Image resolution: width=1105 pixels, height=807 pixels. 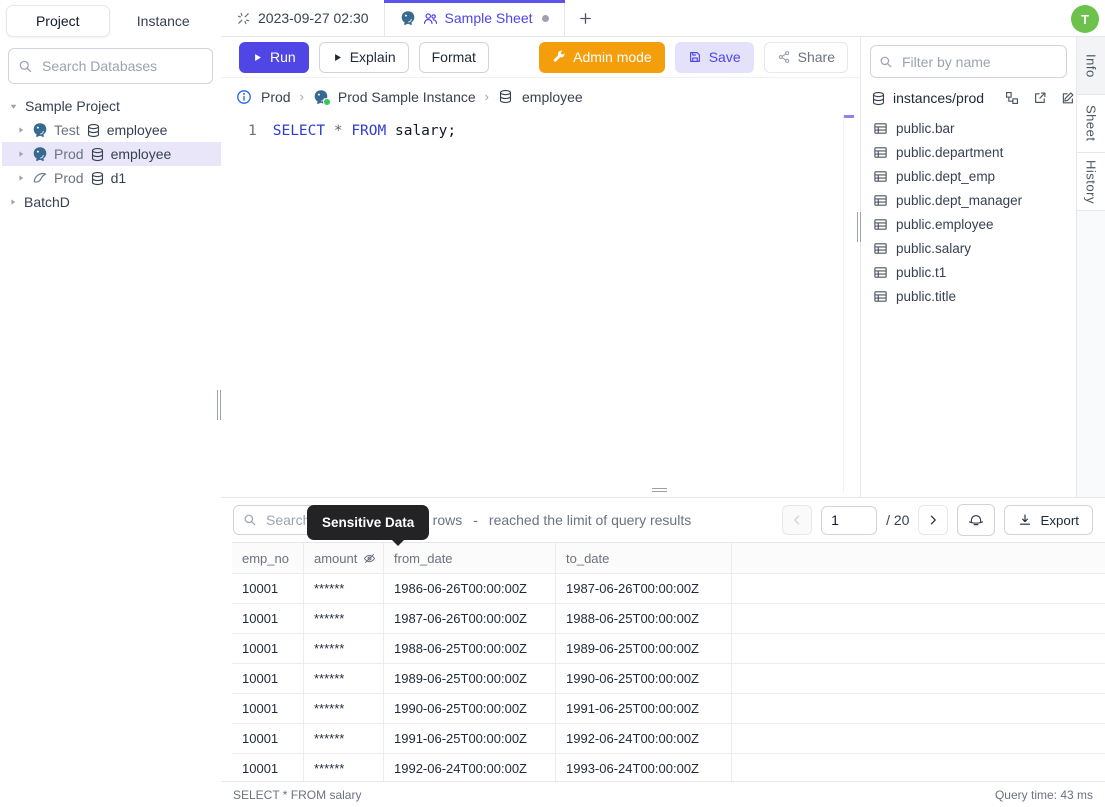 I want to click on cell: 10001, so click(x=268, y=588).